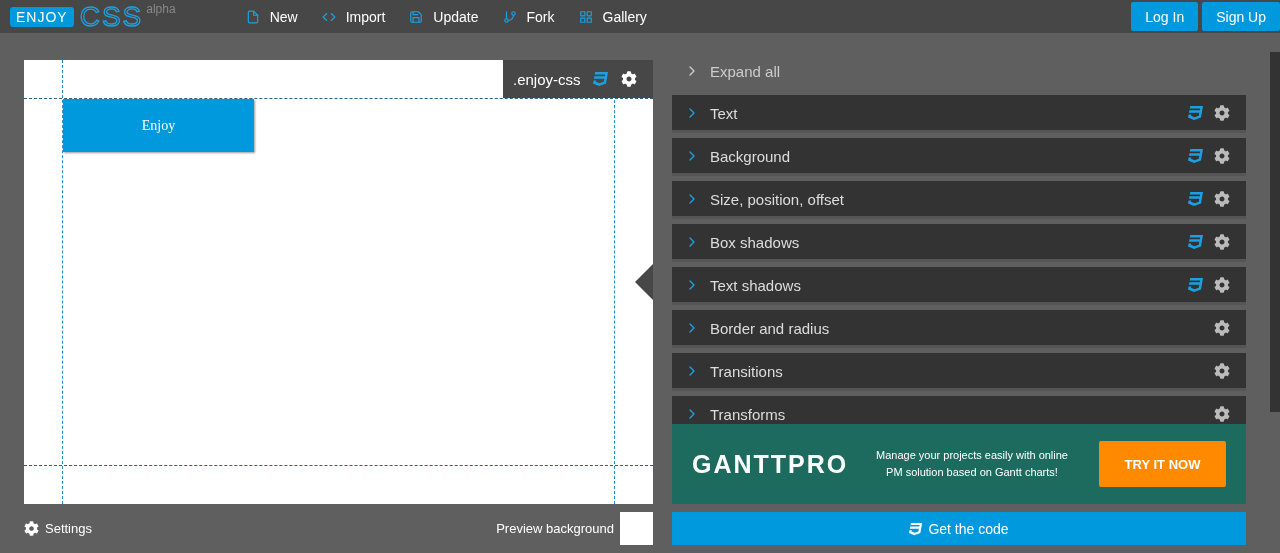  What do you see at coordinates (1275, 232) in the screenshot?
I see `scrollbar` at bounding box center [1275, 232].